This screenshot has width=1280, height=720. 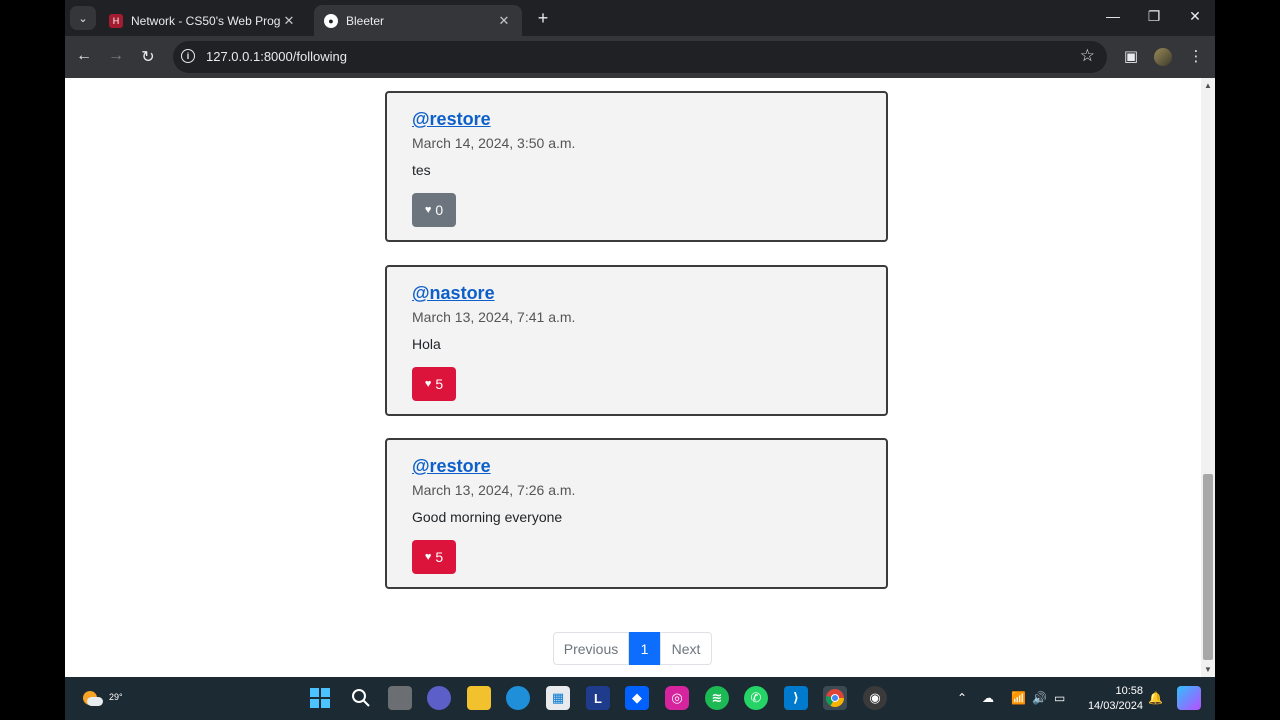 What do you see at coordinates (591, 648) in the screenshot?
I see `previous-page-button: Previous` at bounding box center [591, 648].